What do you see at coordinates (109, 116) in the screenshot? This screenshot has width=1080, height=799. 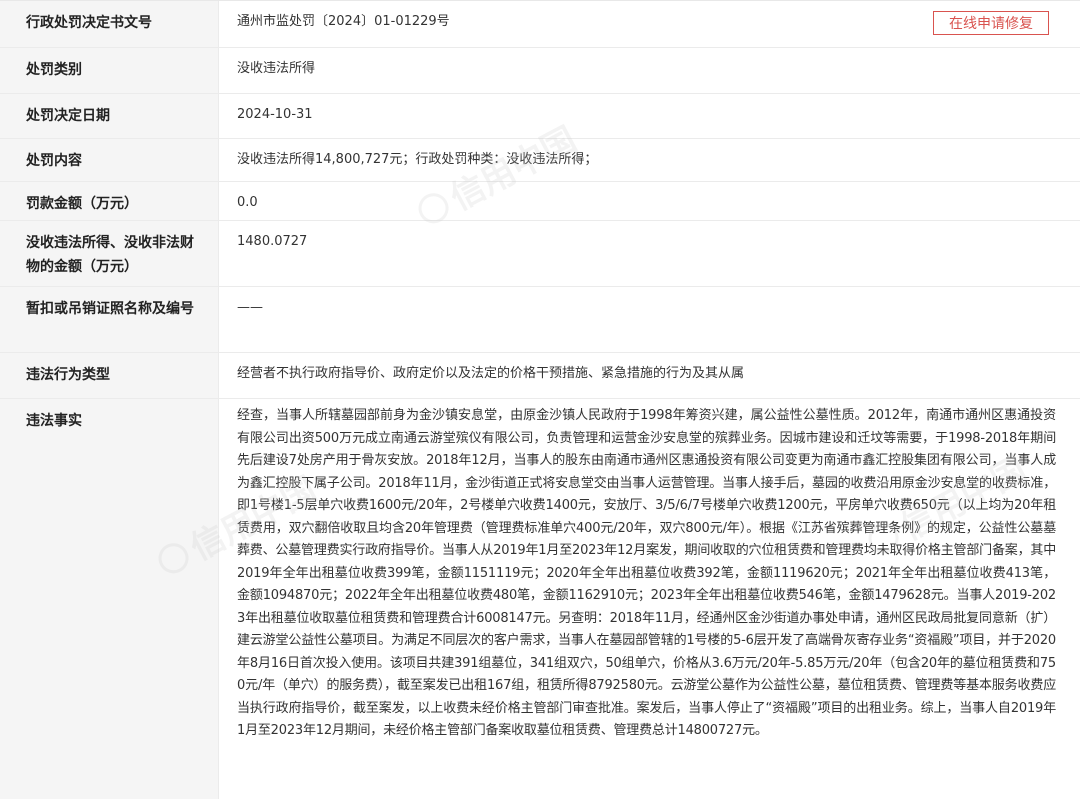 I see `row-label: 处罚决定日期` at bounding box center [109, 116].